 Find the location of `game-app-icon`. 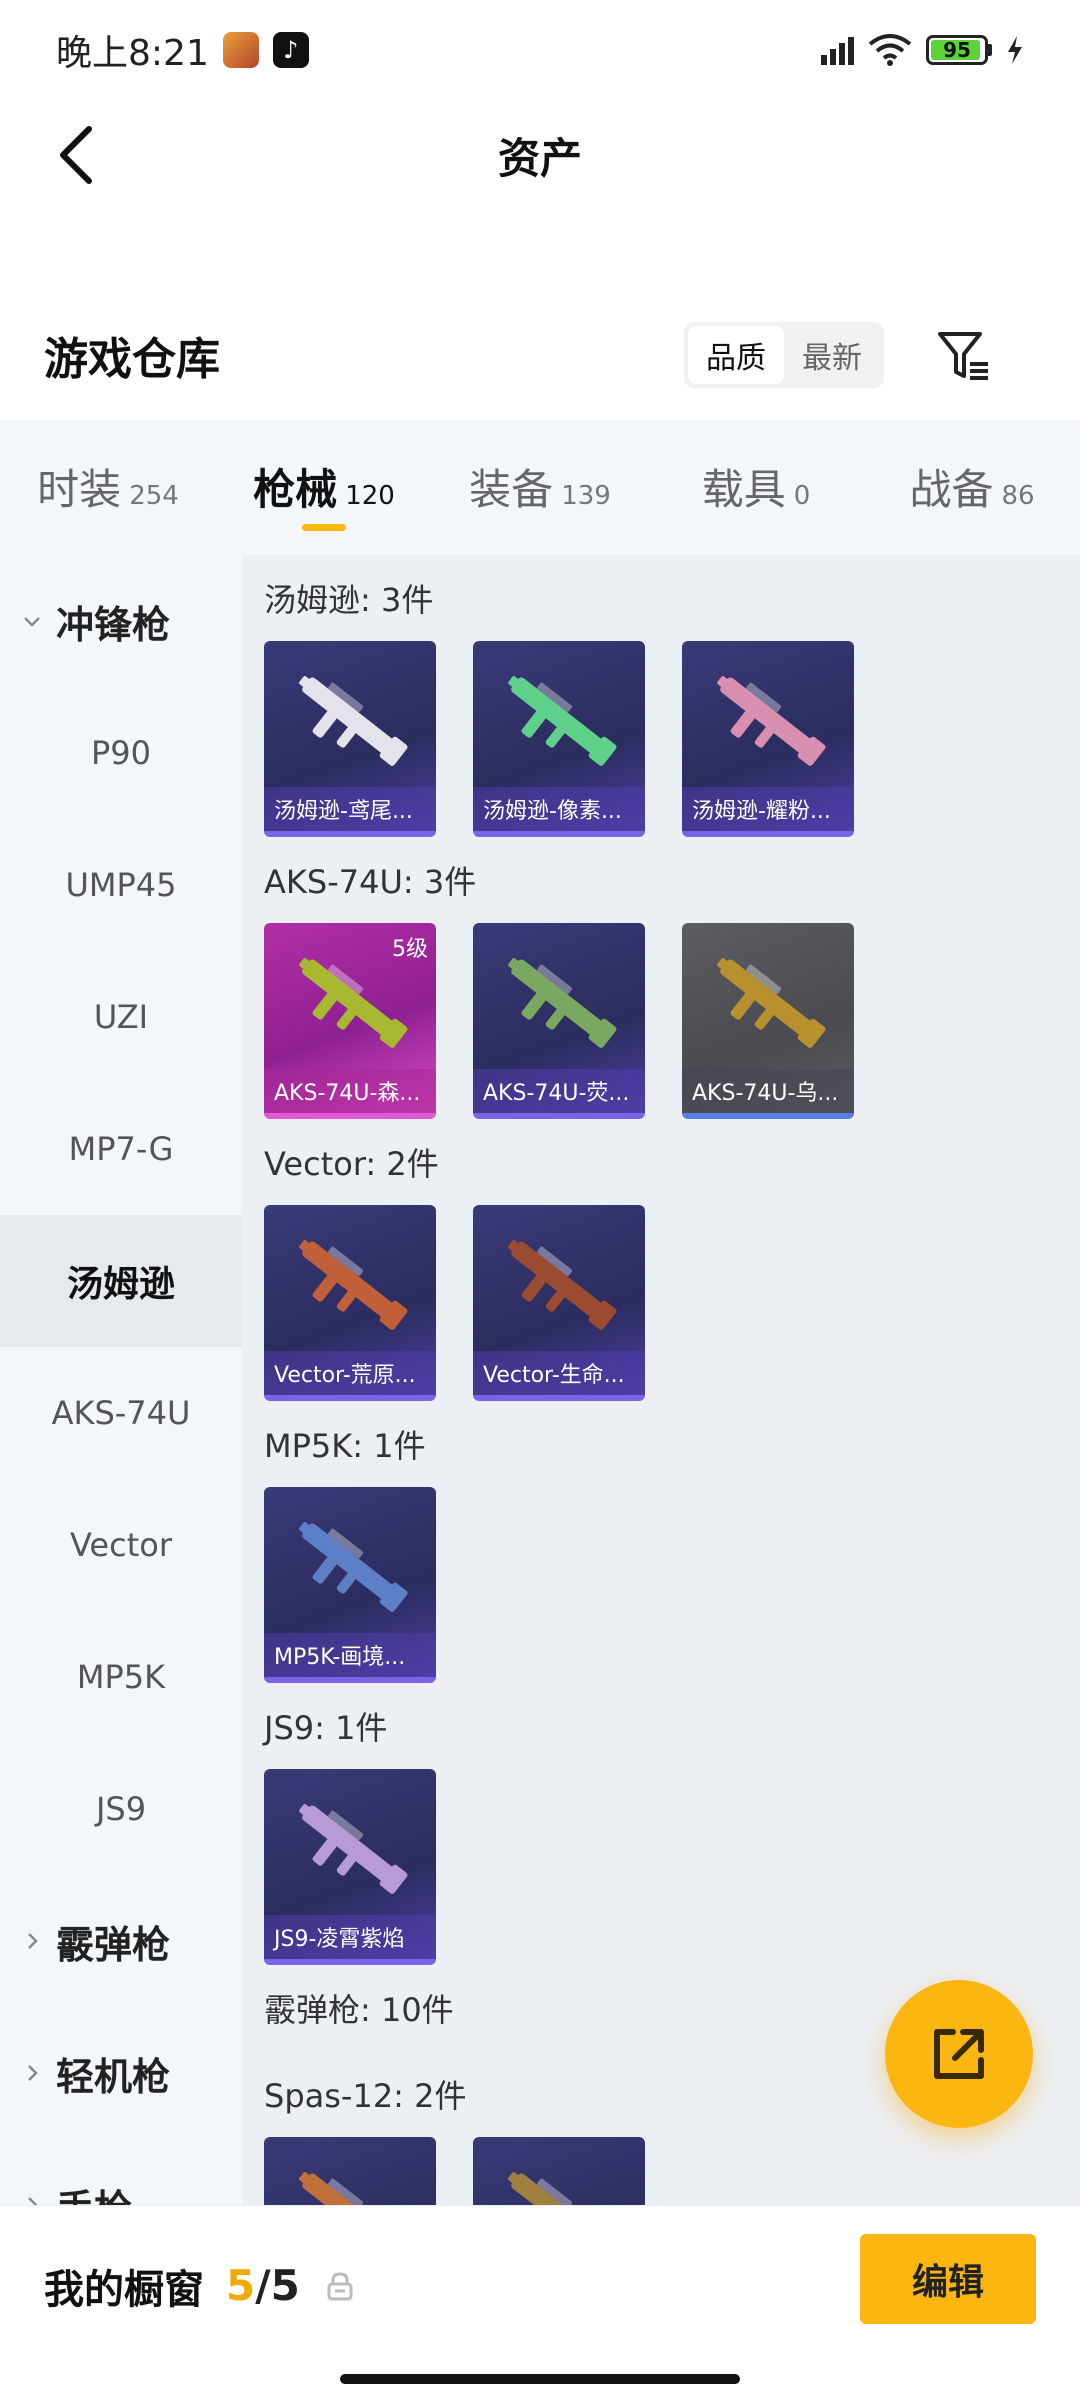

game-app-icon is located at coordinates (240, 50).